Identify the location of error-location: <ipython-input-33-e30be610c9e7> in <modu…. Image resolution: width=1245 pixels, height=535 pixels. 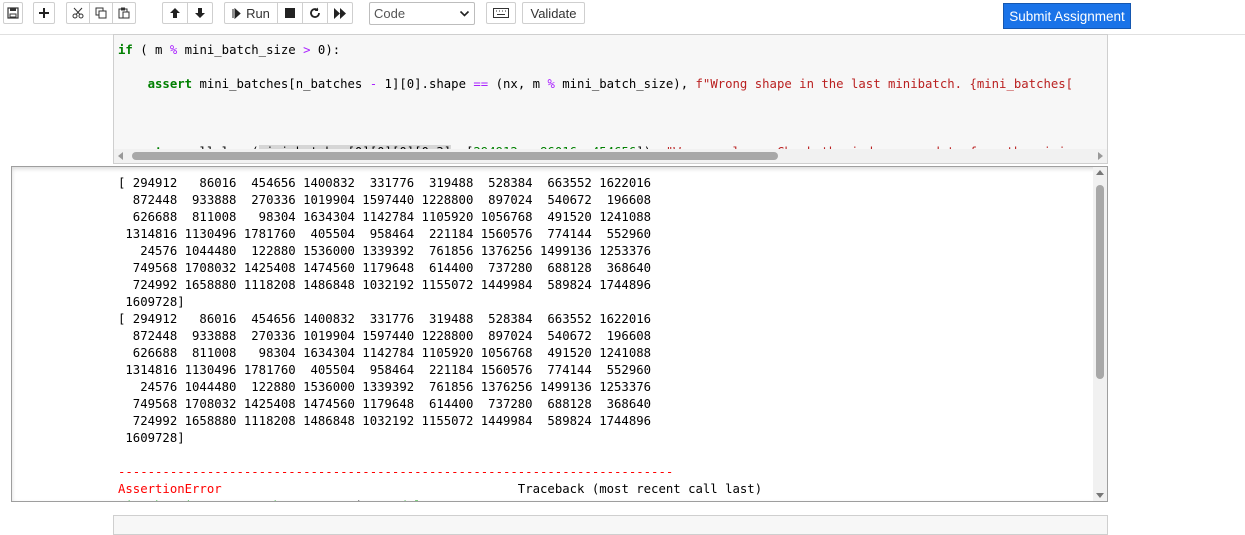
(440, 499).